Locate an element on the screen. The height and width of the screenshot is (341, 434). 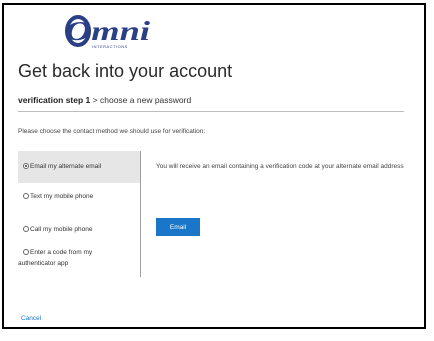
option-label: Enter a code from my is located at coordinates (61, 252).